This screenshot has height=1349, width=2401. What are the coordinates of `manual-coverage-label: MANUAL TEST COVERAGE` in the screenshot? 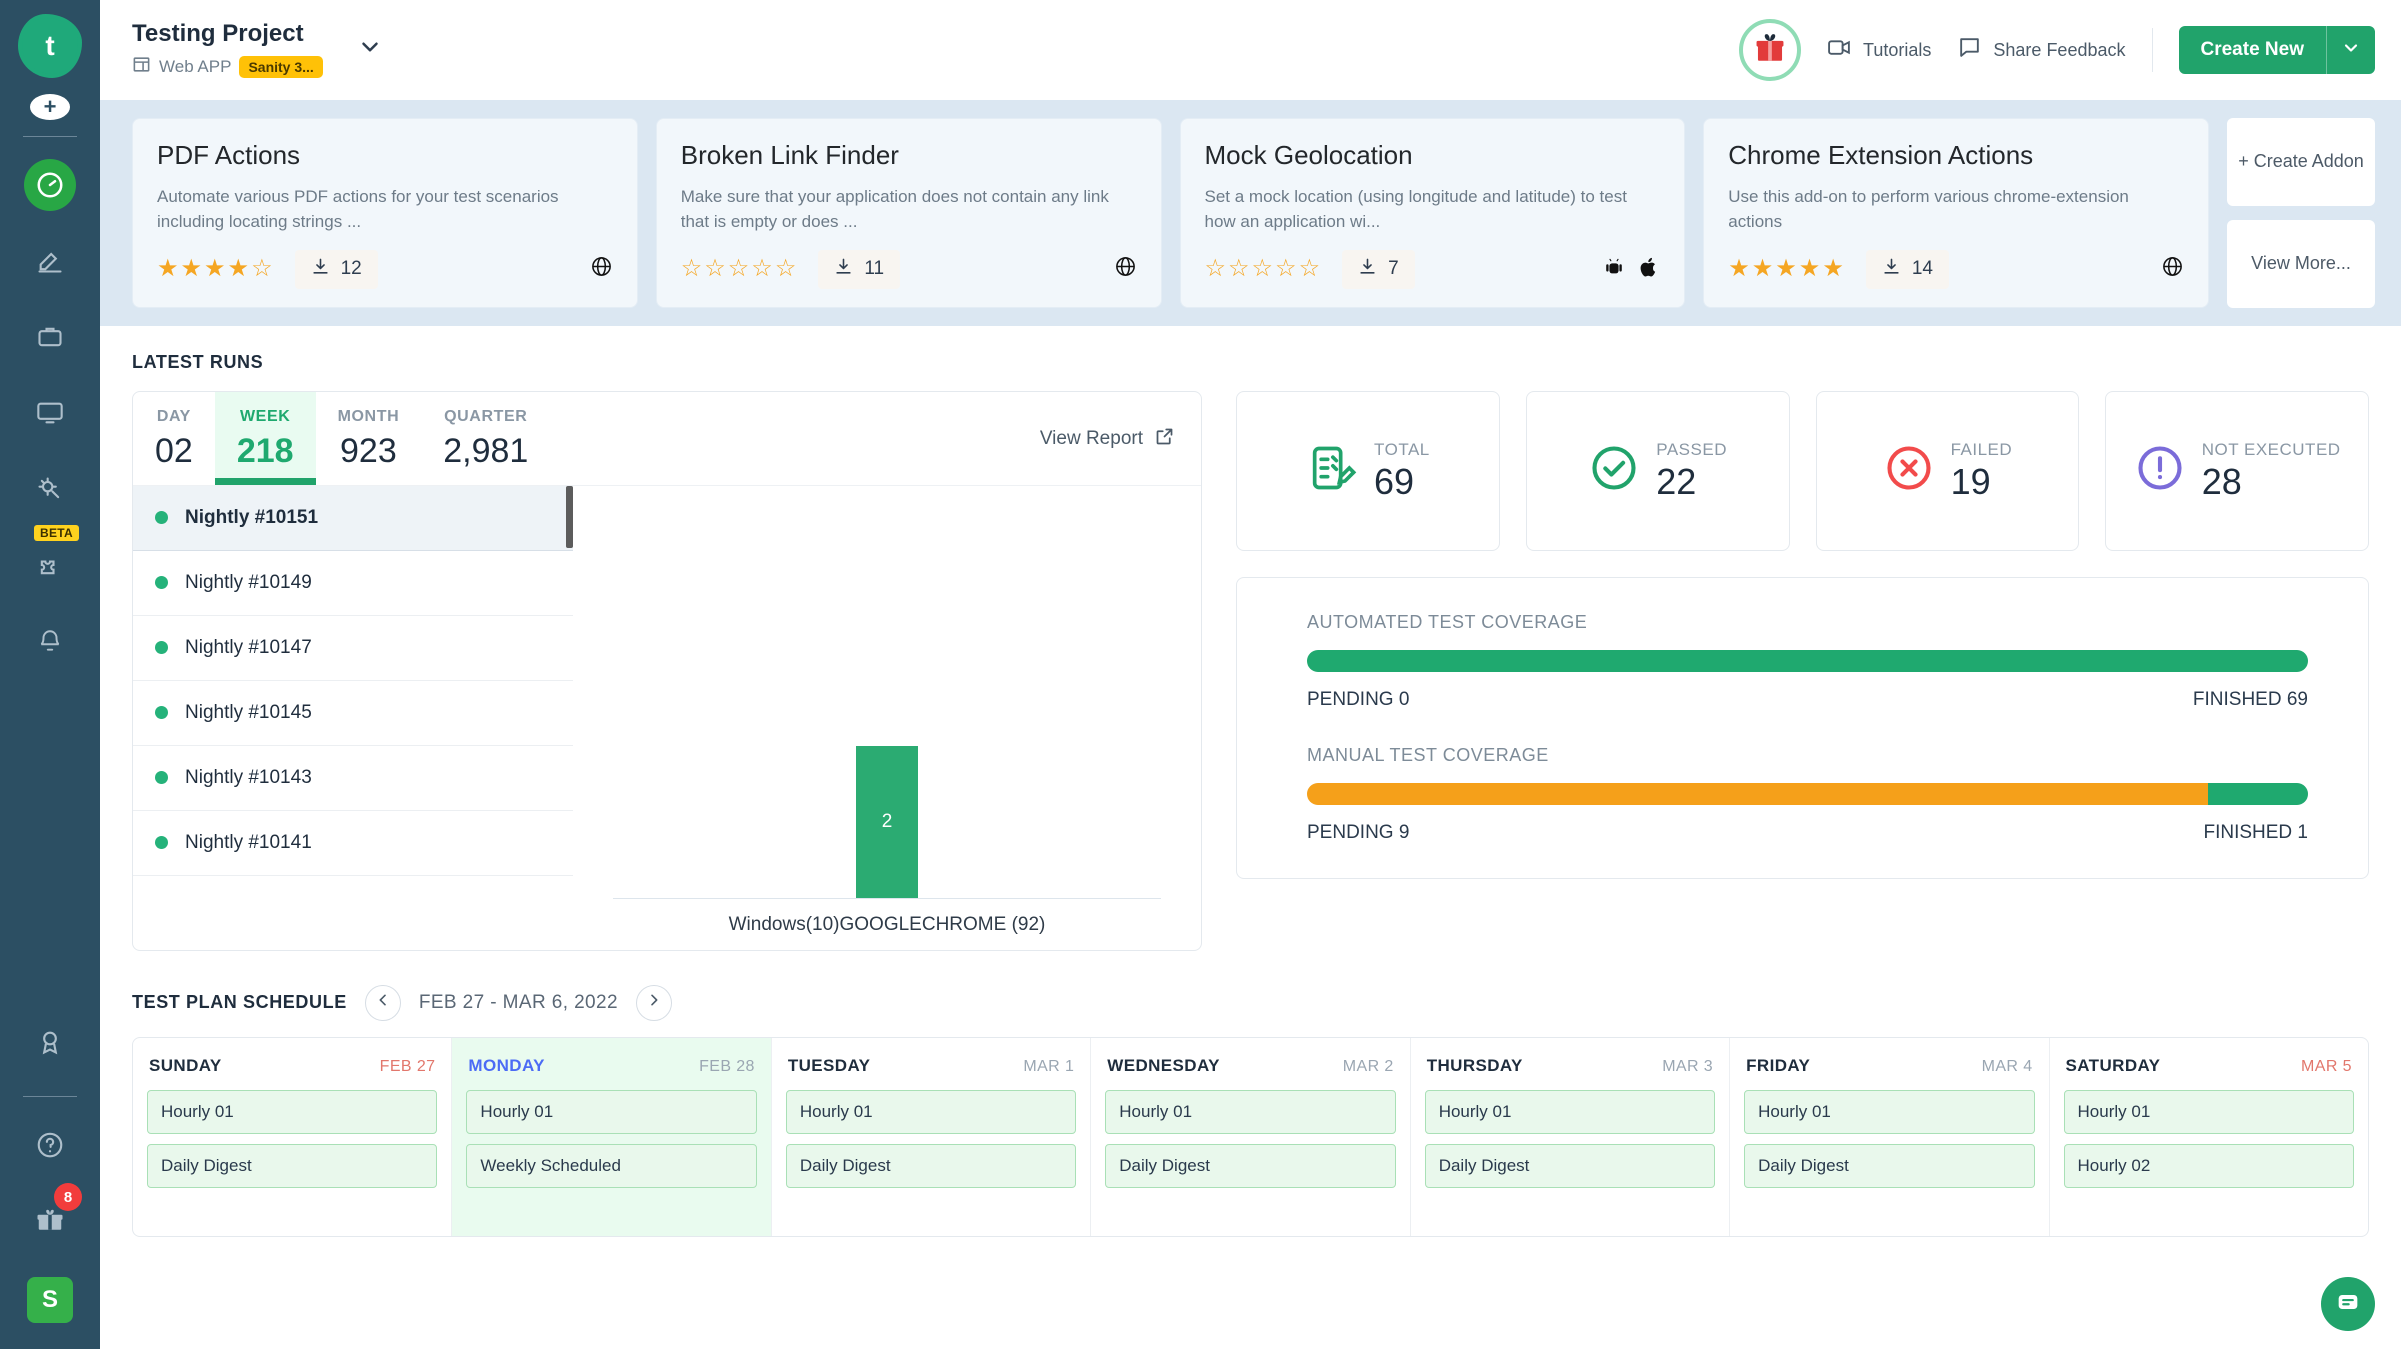 It's located at (1428, 754).